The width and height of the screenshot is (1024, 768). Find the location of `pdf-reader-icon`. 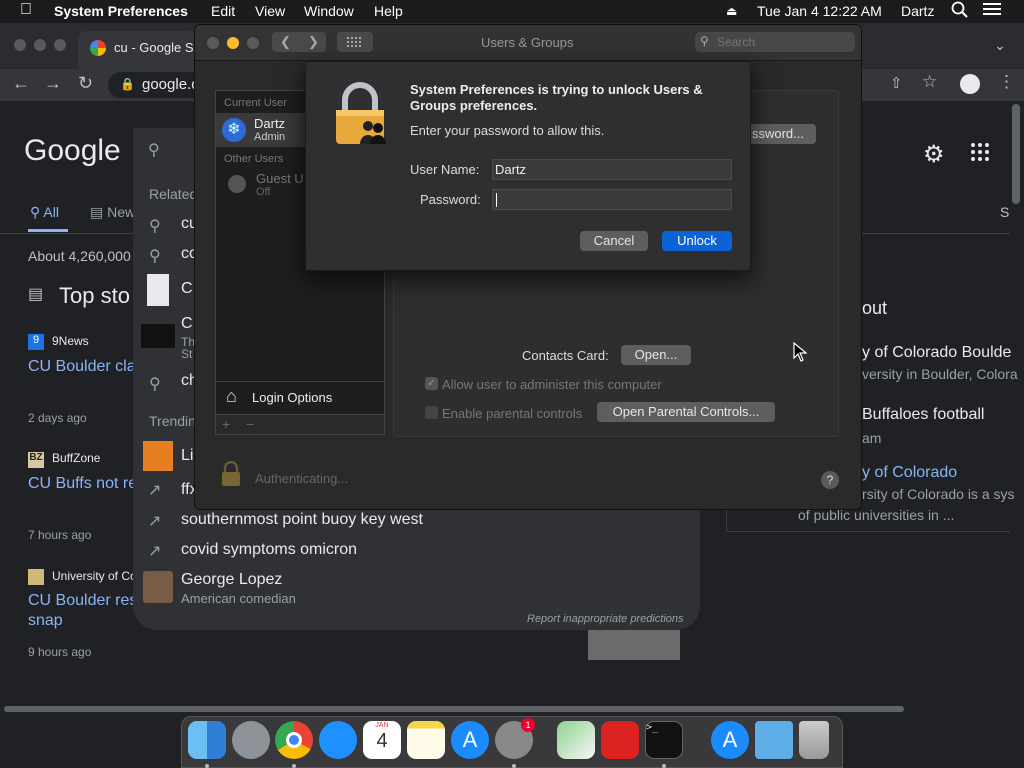

pdf-reader-icon is located at coordinates (620, 740).